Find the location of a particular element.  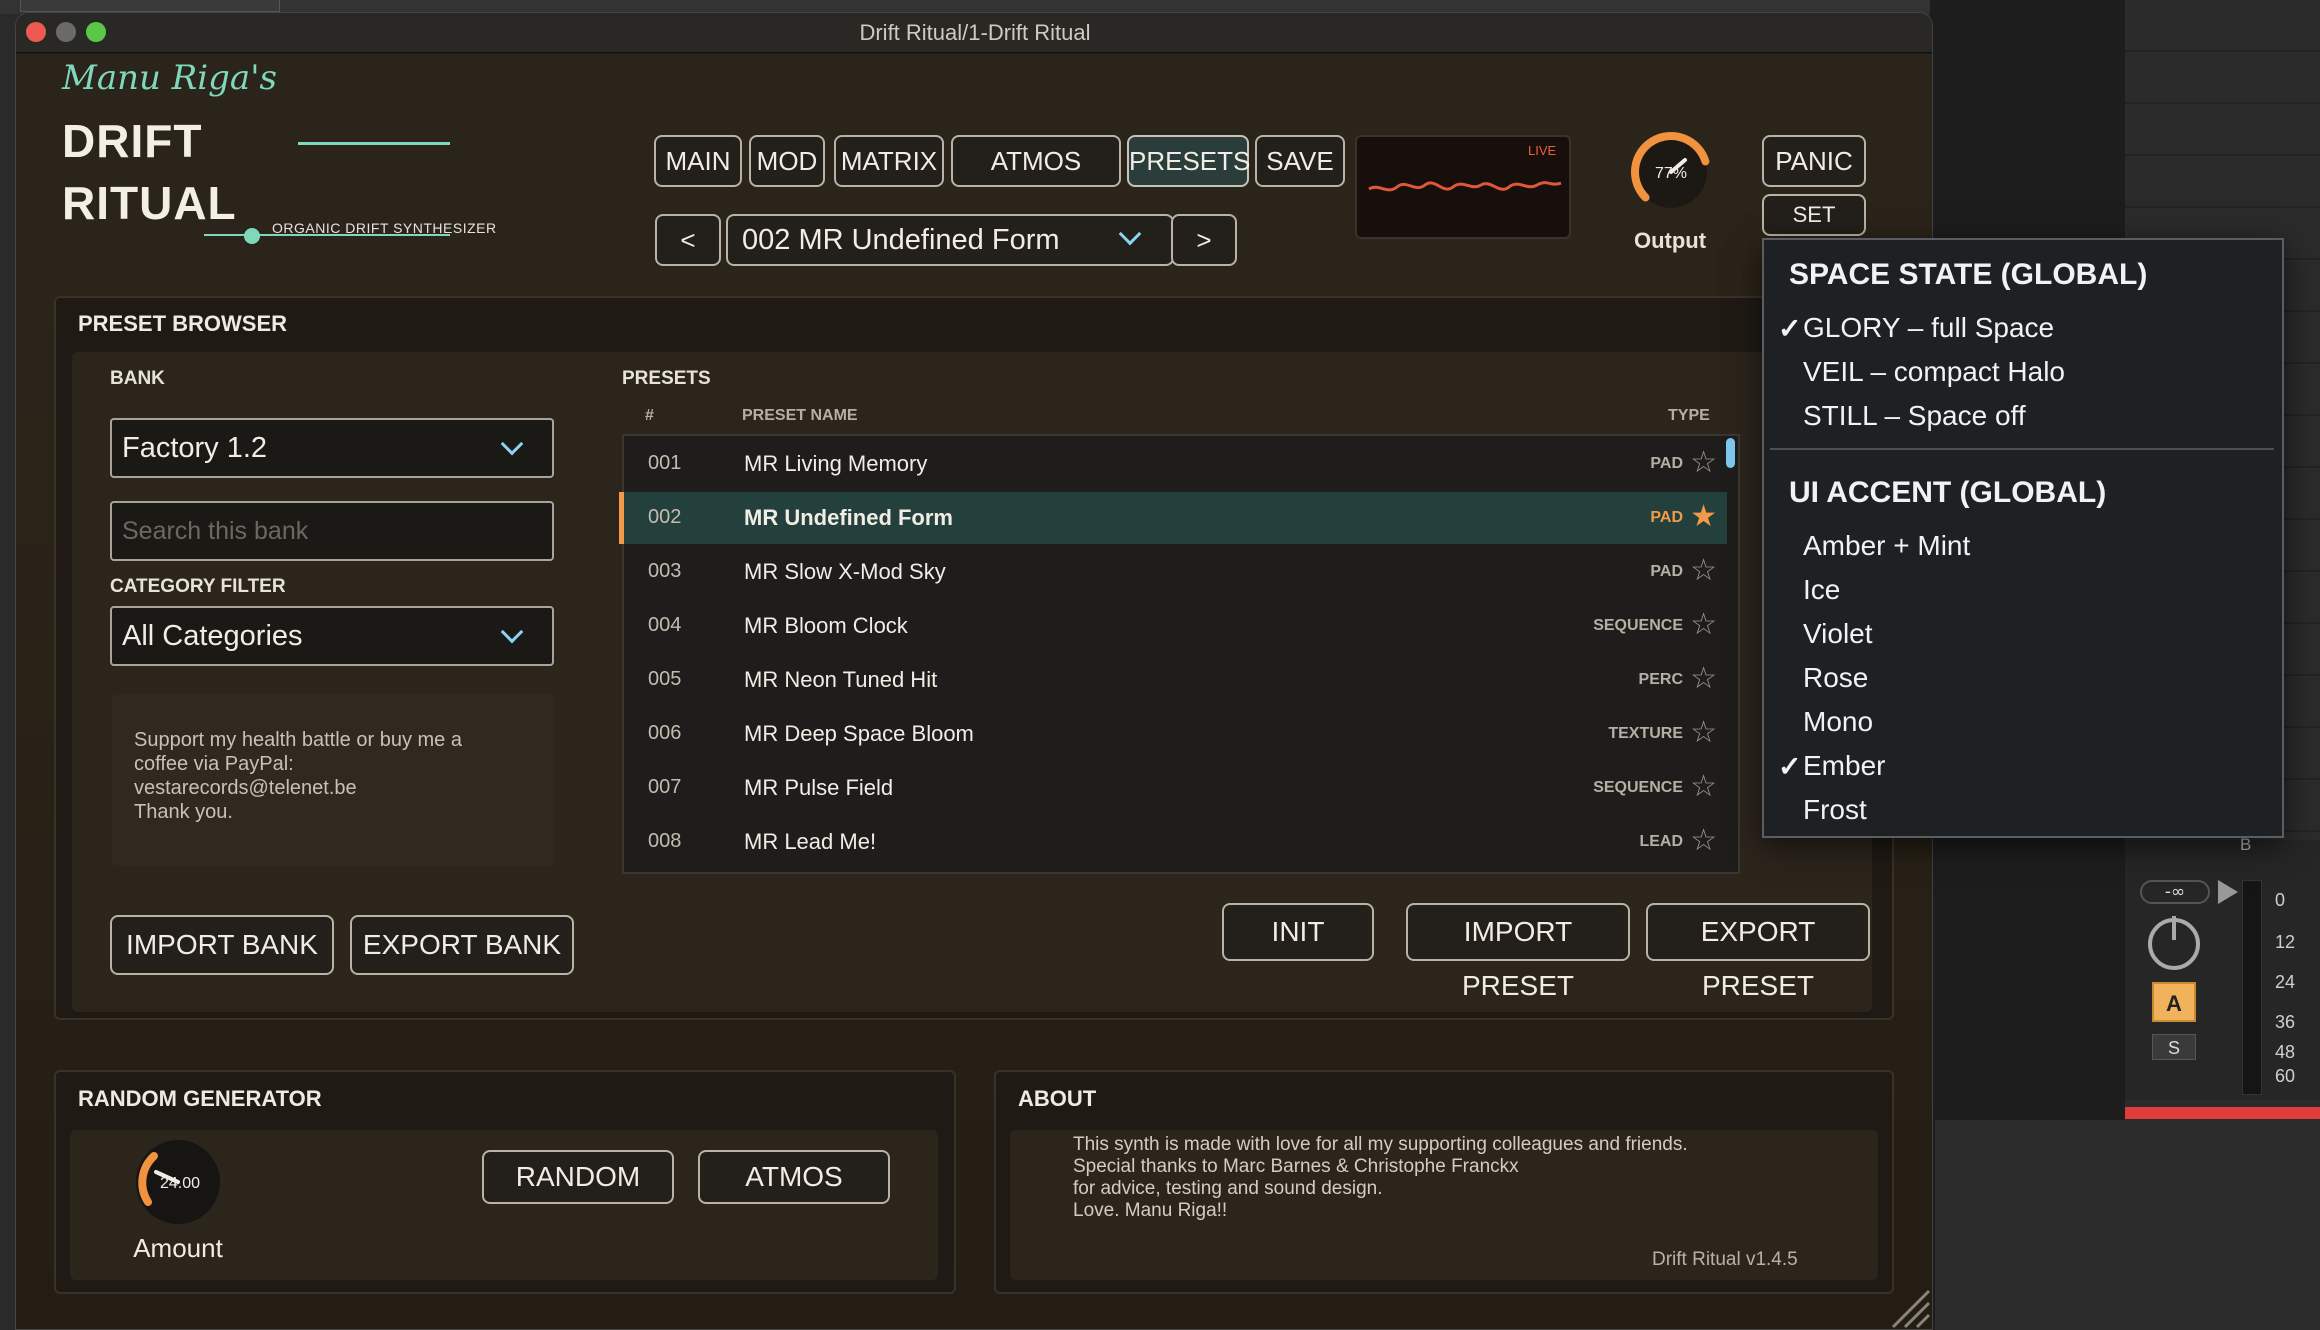

search-input is located at coordinates (332, 531).